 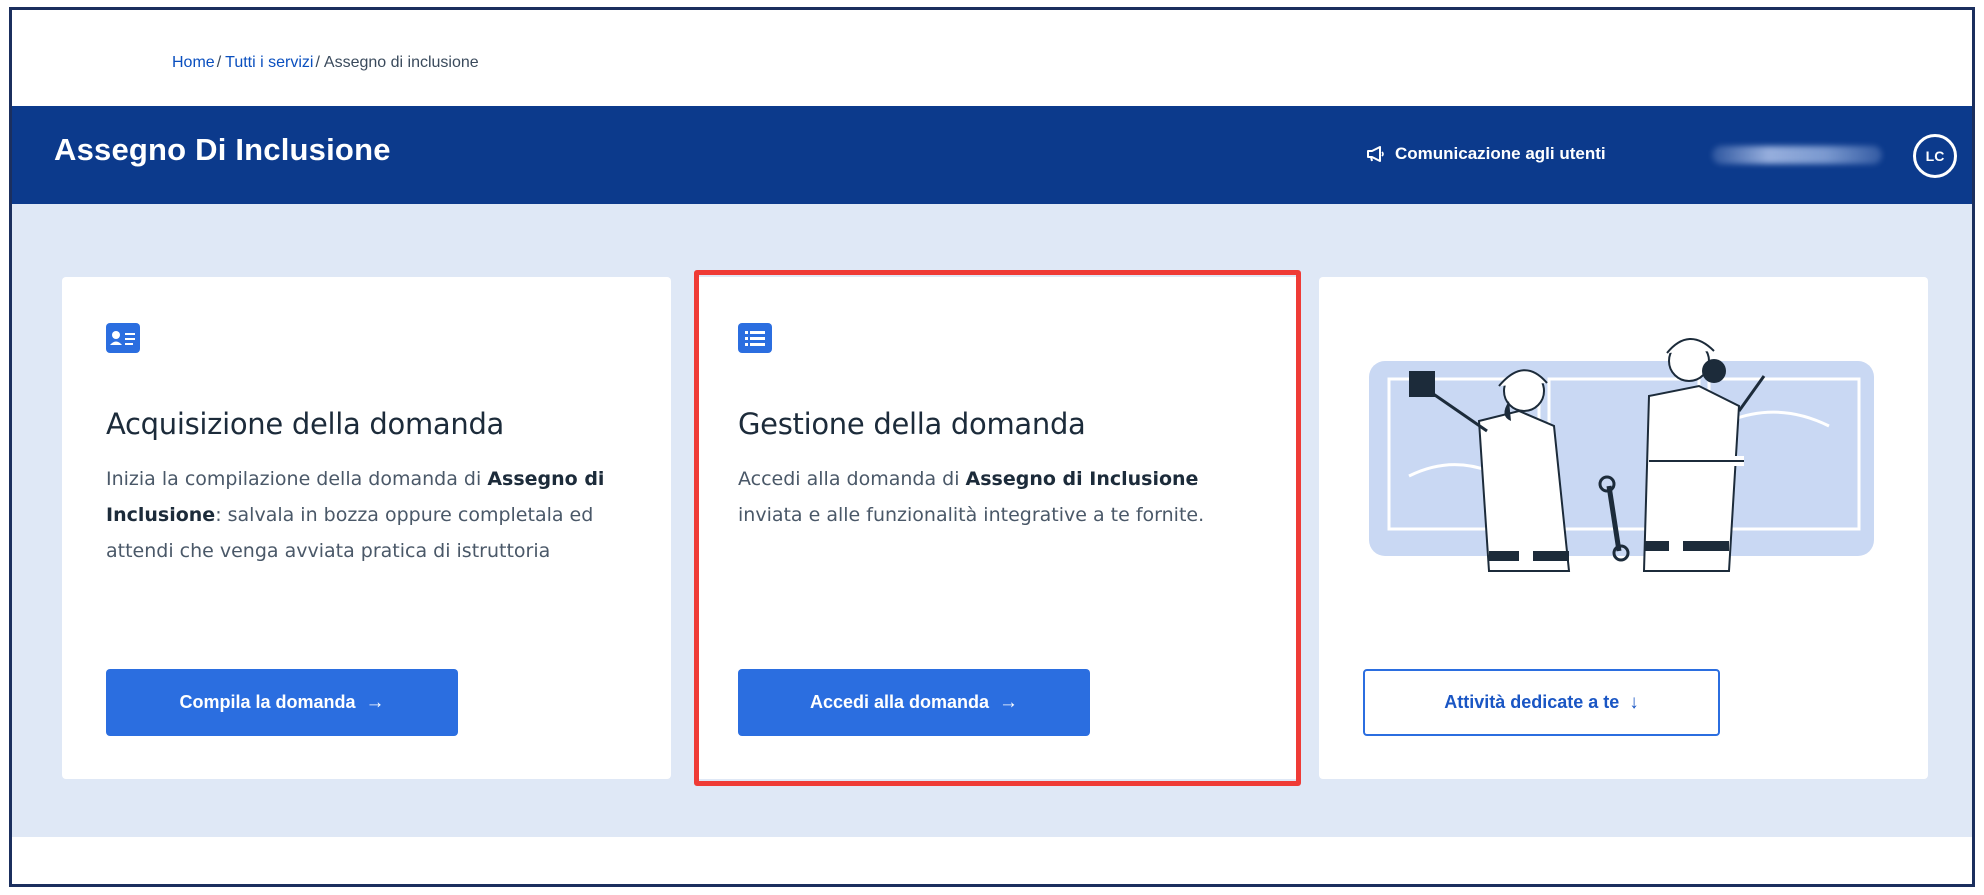 I want to click on id-card-icon, so click(x=123, y=338).